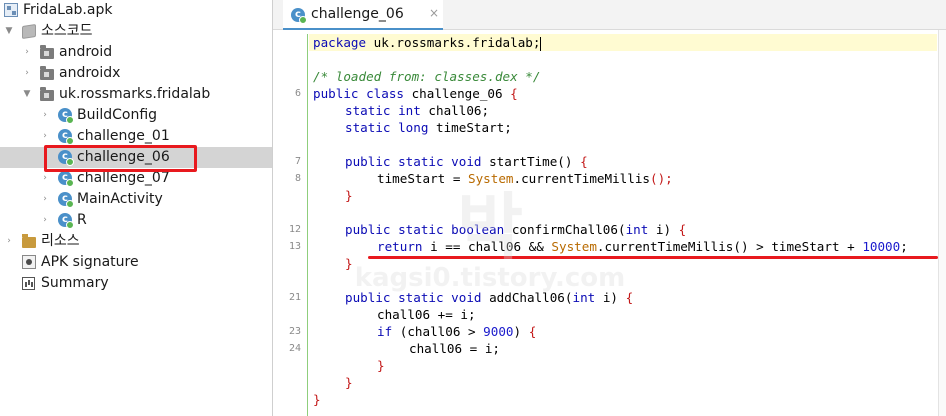  I want to click on tree-item-label: 리소스, so click(60, 241).